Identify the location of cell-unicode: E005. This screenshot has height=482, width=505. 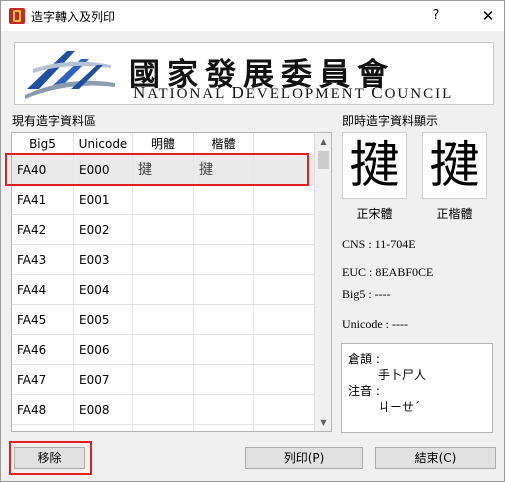
(103, 320).